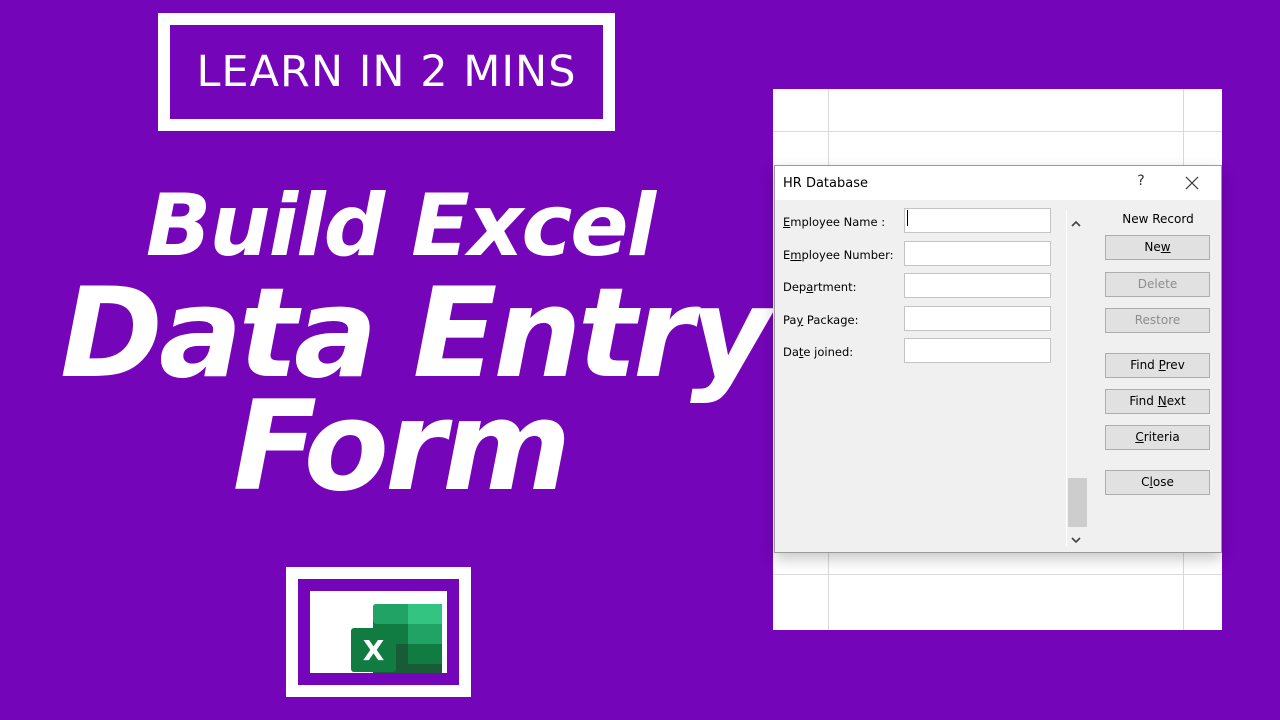 This screenshot has width=1280, height=720. What do you see at coordinates (1152, 247) in the screenshot?
I see `button-text: Ne` at bounding box center [1152, 247].